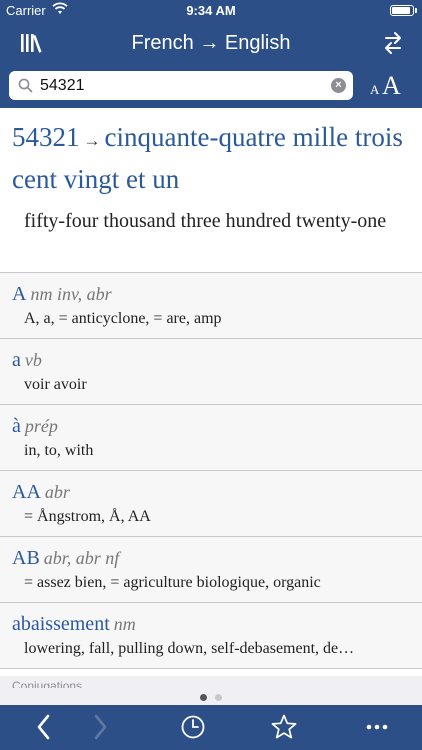 The width and height of the screenshot is (422, 750). What do you see at coordinates (338, 85) in the screenshot?
I see `clear-search-icon: ×` at bounding box center [338, 85].